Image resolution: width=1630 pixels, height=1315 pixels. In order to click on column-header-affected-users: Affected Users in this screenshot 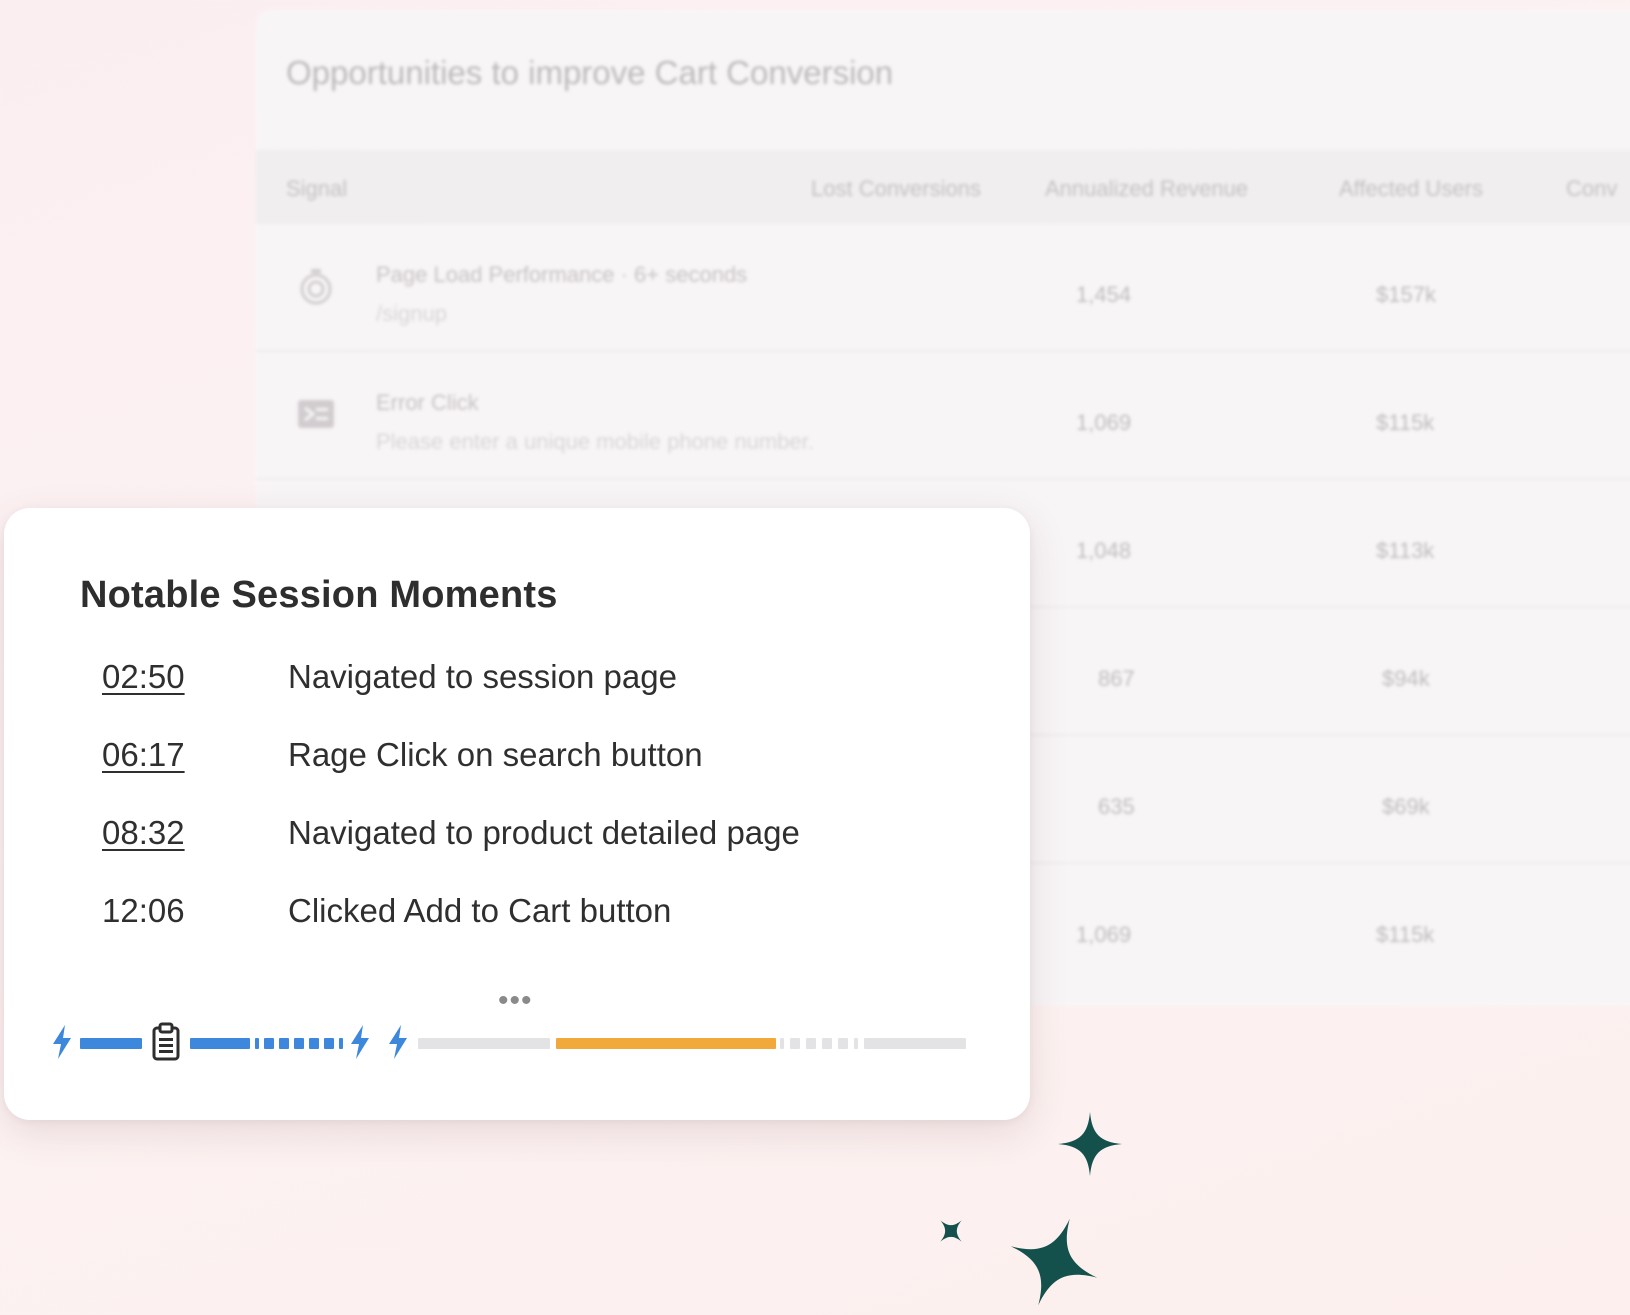, I will do `click(1411, 189)`.